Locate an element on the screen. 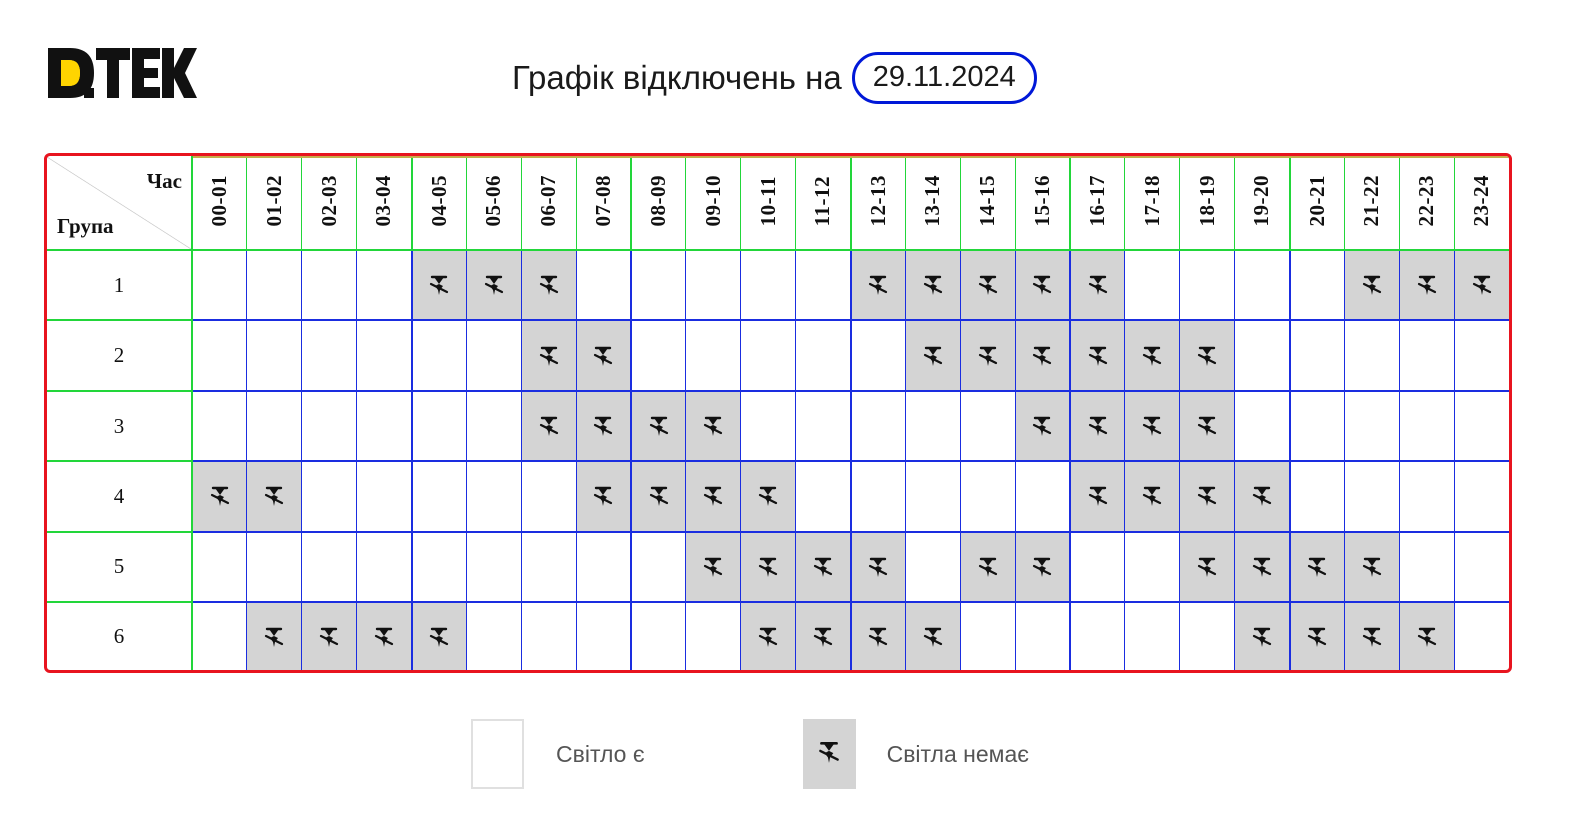  page-title: Графік відключень на is located at coordinates (677, 77).